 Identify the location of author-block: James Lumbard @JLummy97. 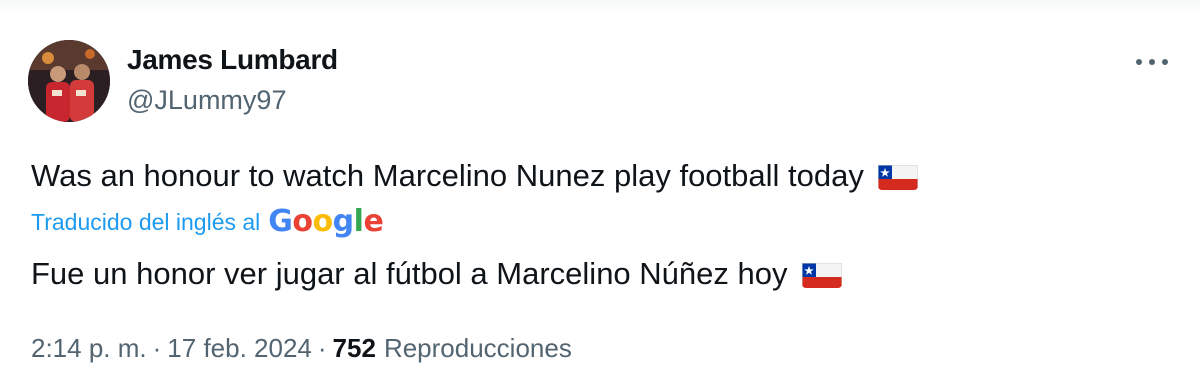
(232, 80).